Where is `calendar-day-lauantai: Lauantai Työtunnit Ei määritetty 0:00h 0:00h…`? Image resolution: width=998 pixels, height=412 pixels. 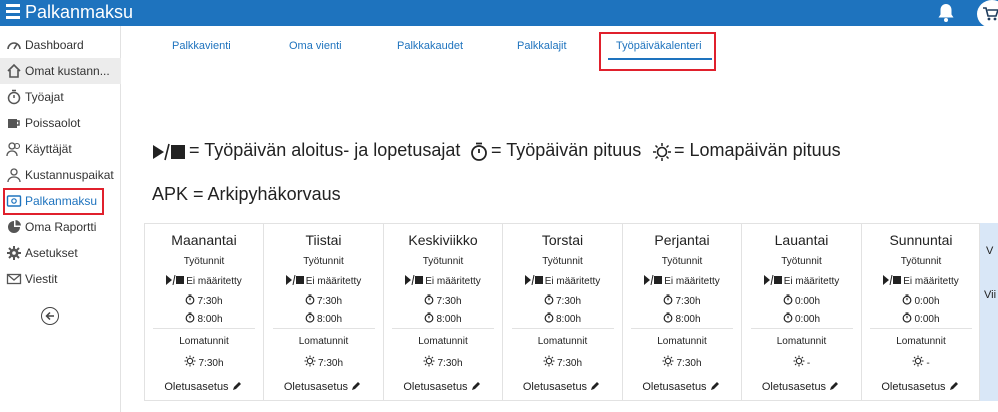 calendar-day-lauantai: Lauantai Työtunnit Ei määritetty 0:00h 0:00h… is located at coordinates (802, 312).